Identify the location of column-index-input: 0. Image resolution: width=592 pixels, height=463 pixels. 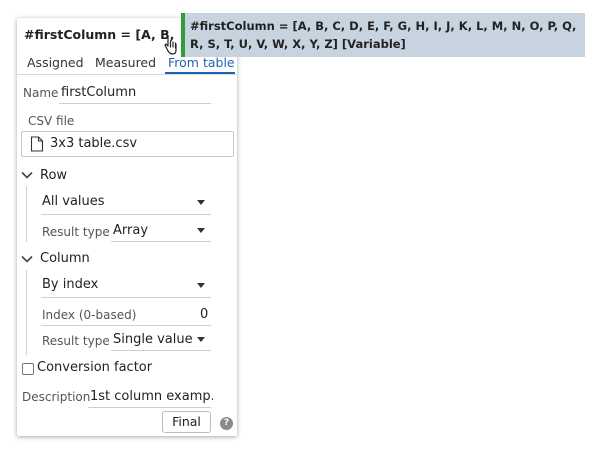
(204, 314).